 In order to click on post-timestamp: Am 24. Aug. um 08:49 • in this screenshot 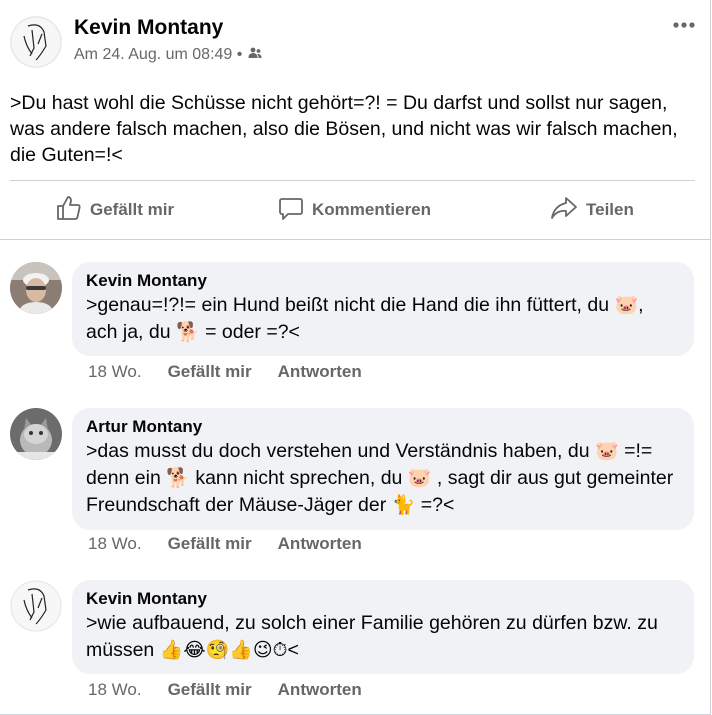, I will do `click(158, 55)`.